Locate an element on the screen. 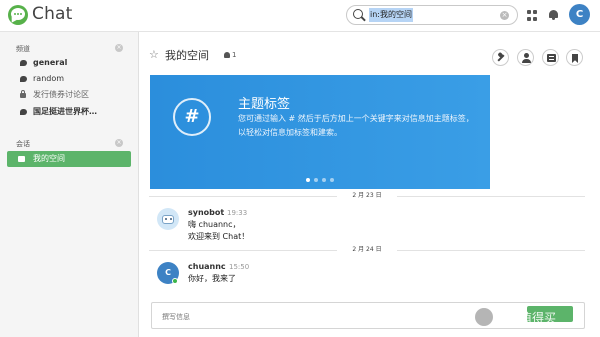 Image resolution: width=600 pixels, height=337 pixels. composer-placeholder: 撰写信息 is located at coordinates (176, 317).